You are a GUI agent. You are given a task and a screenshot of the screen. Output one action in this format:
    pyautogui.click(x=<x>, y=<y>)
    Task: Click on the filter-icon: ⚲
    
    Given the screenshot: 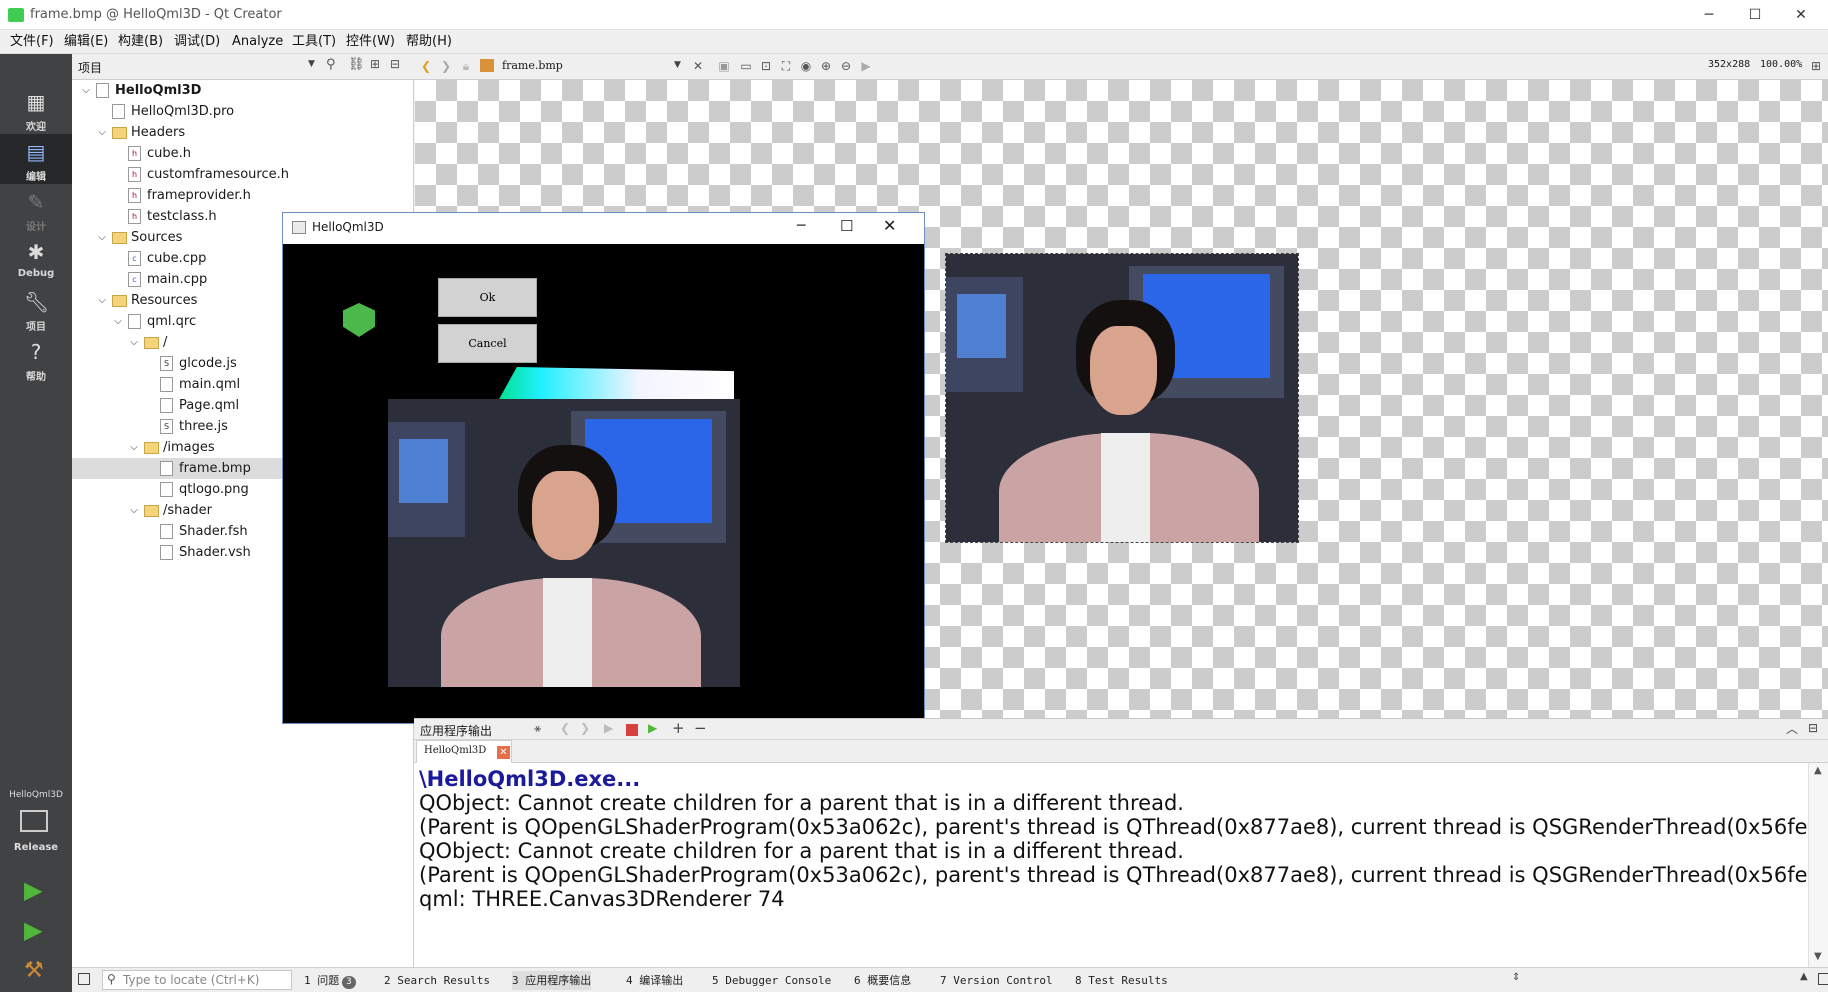 What is the action you would take?
    pyautogui.click(x=331, y=64)
    